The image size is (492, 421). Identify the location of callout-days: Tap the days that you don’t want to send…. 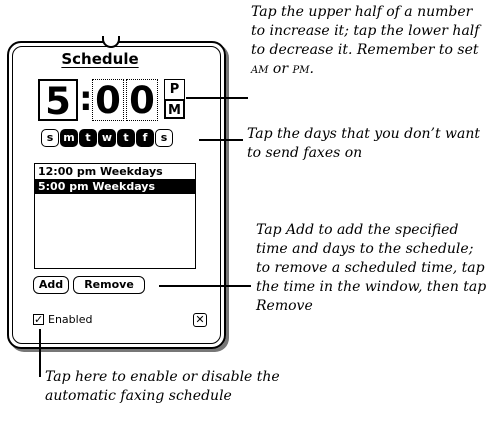
(364, 143).